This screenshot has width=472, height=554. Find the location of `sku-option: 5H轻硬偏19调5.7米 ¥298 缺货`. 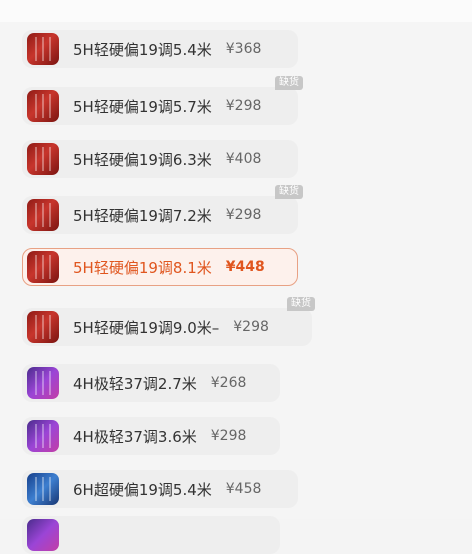

sku-option: 5H轻硬偏19调5.7米 ¥298 缺货 is located at coordinates (162, 100).